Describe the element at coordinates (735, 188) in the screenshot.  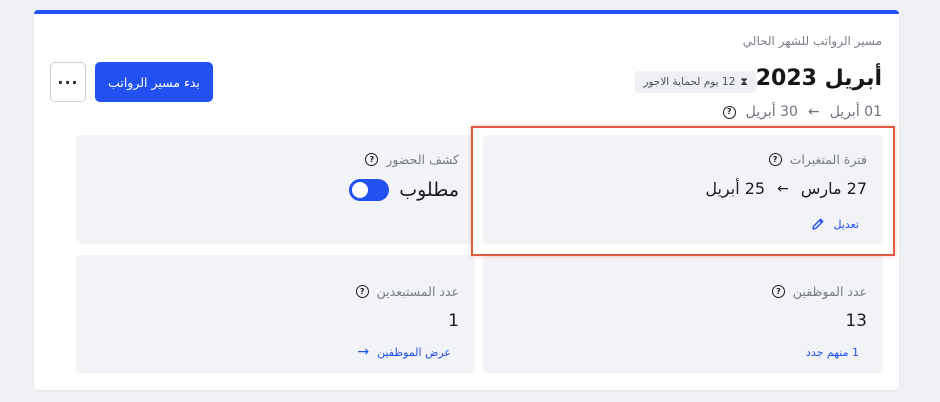
I see `changes-period-to: 25 أبريل` at that location.